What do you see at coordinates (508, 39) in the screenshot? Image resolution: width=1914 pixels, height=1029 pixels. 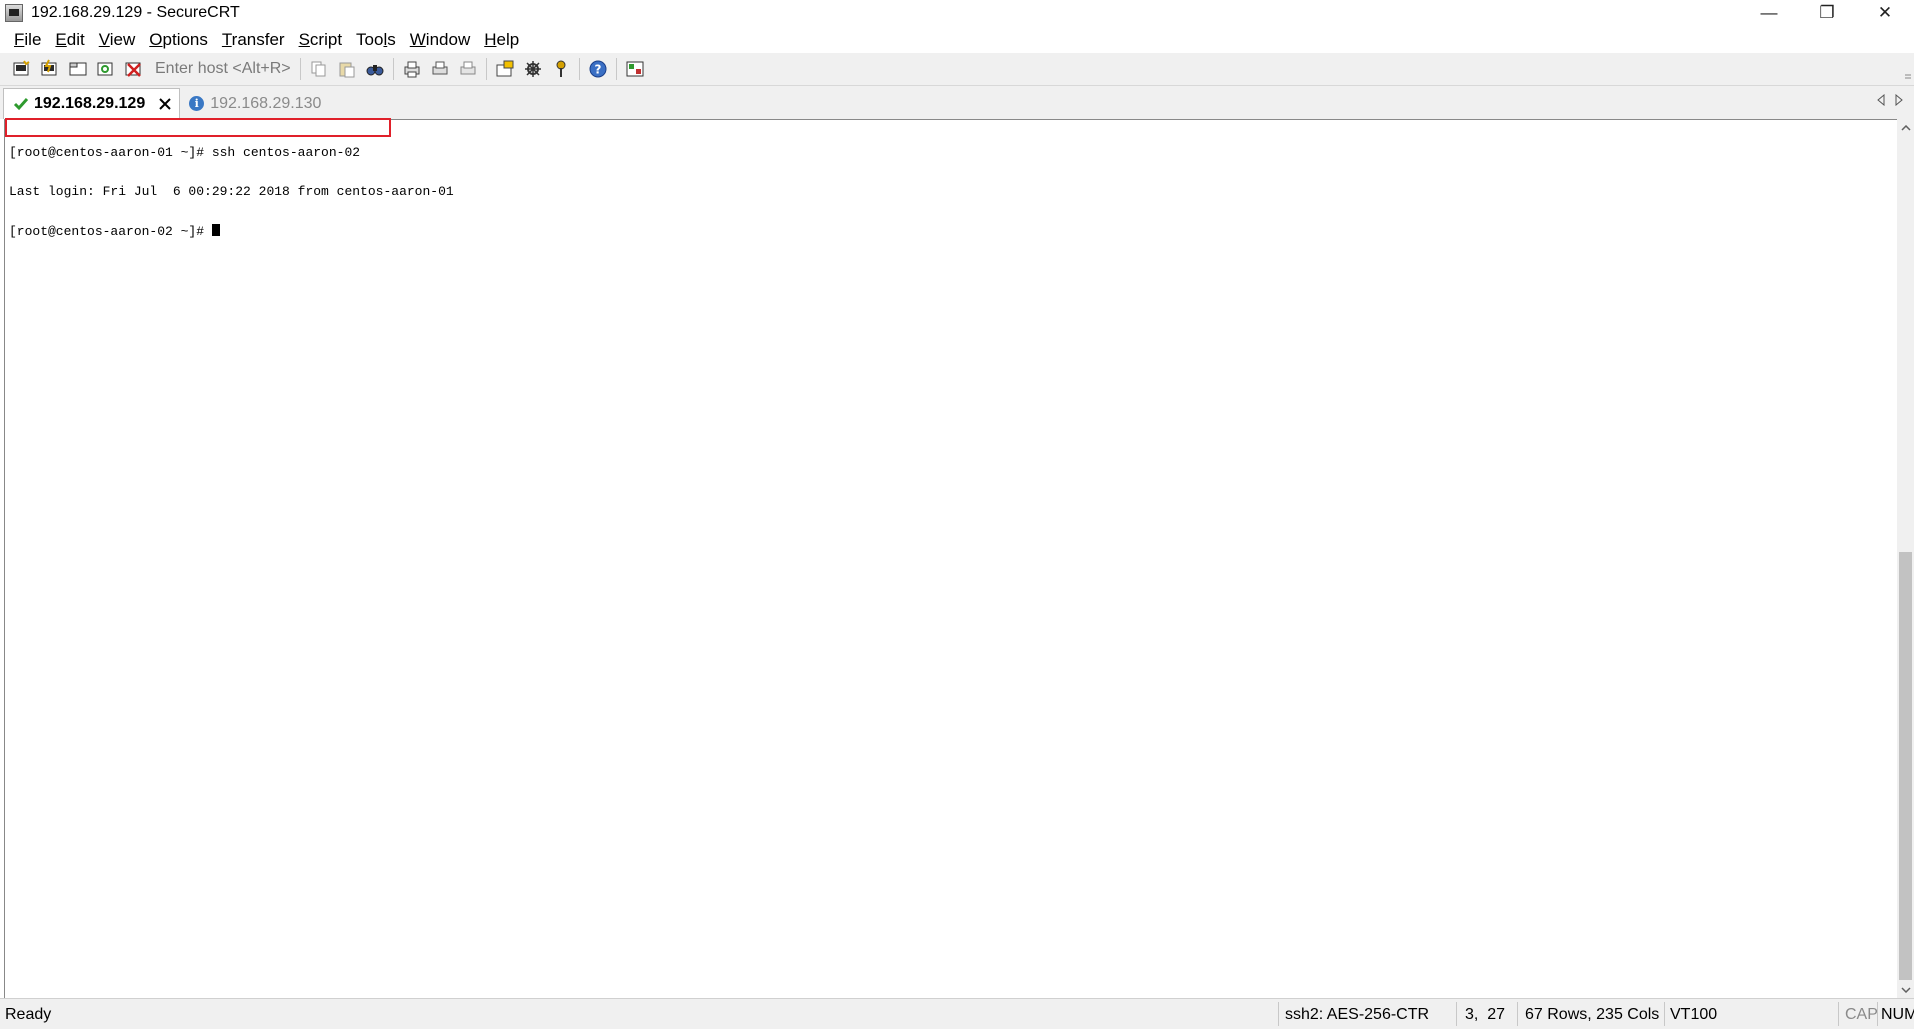 I see `menu-help-label: elp` at bounding box center [508, 39].